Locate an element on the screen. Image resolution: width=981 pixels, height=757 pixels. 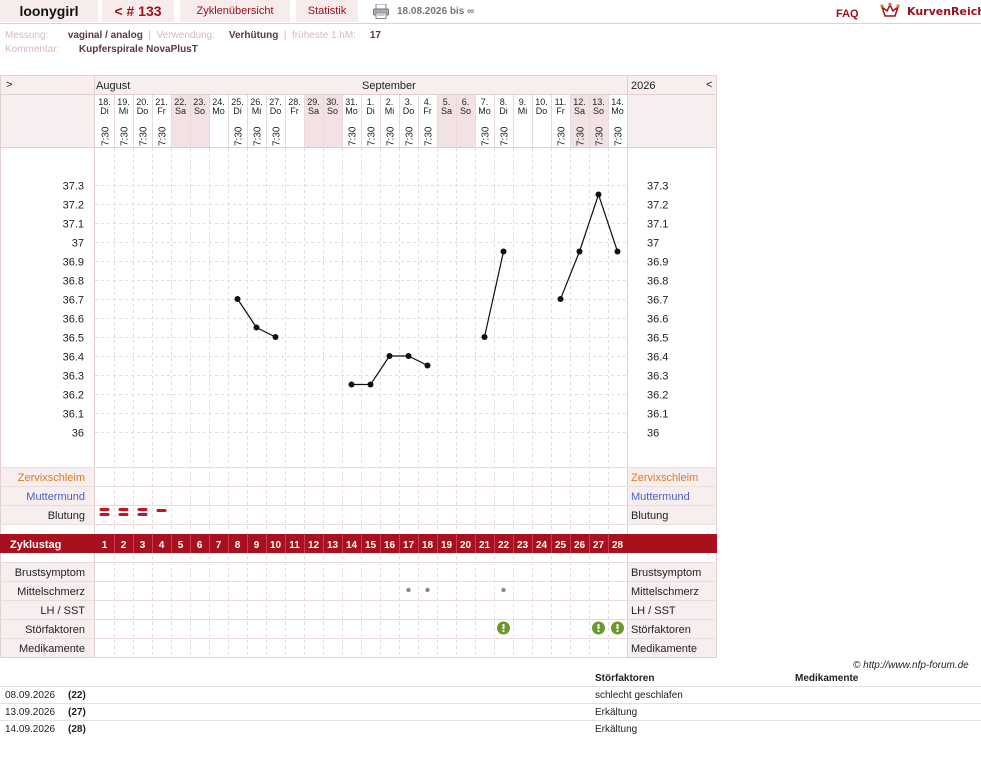
cycle-day-number: 27 is located at coordinates (599, 545).